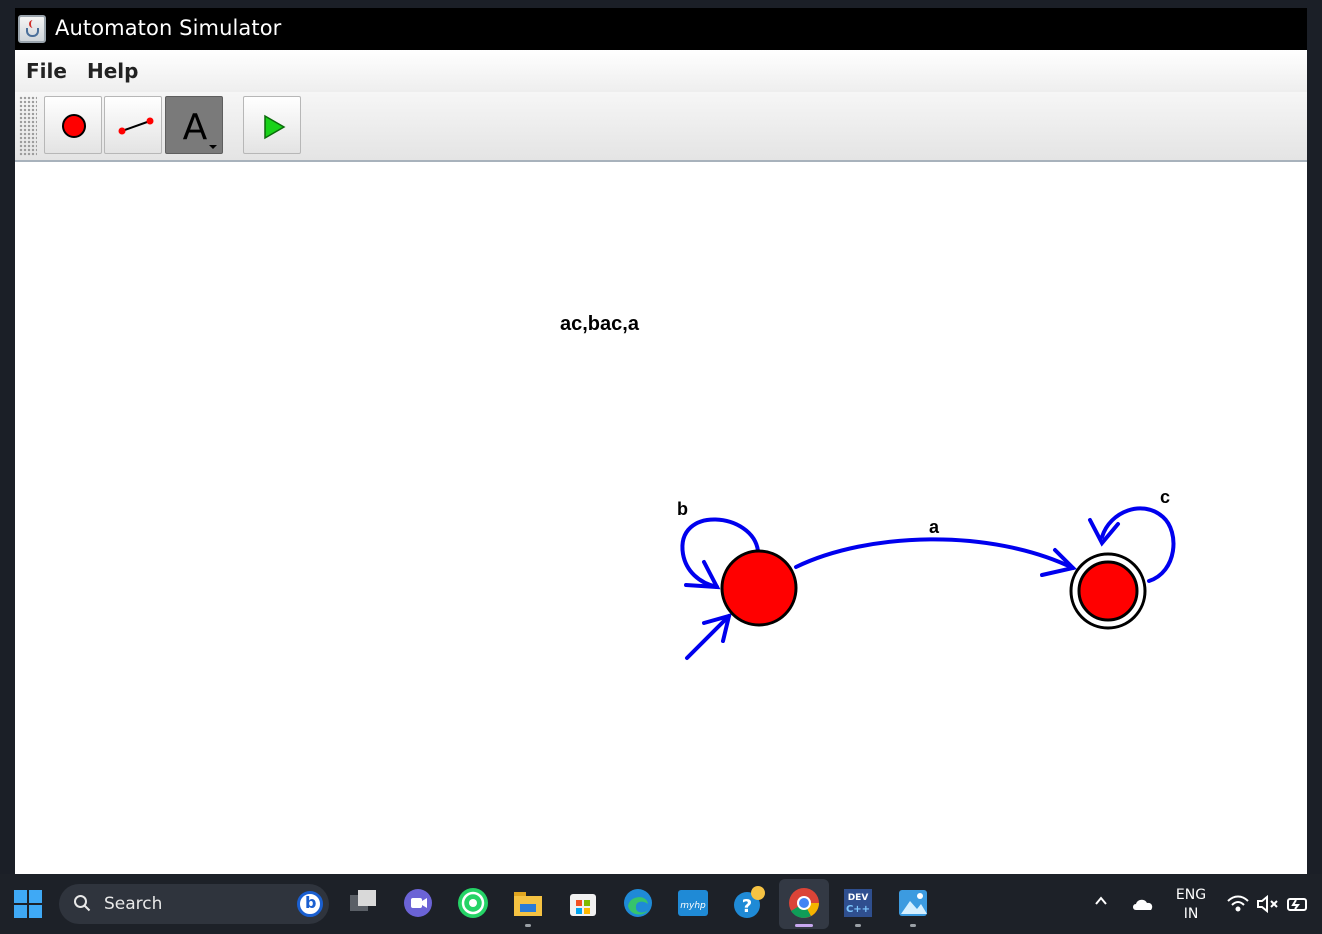 This screenshot has height=934, width=1322. I want to click on state-q1-accepting, so click(1108, 591).